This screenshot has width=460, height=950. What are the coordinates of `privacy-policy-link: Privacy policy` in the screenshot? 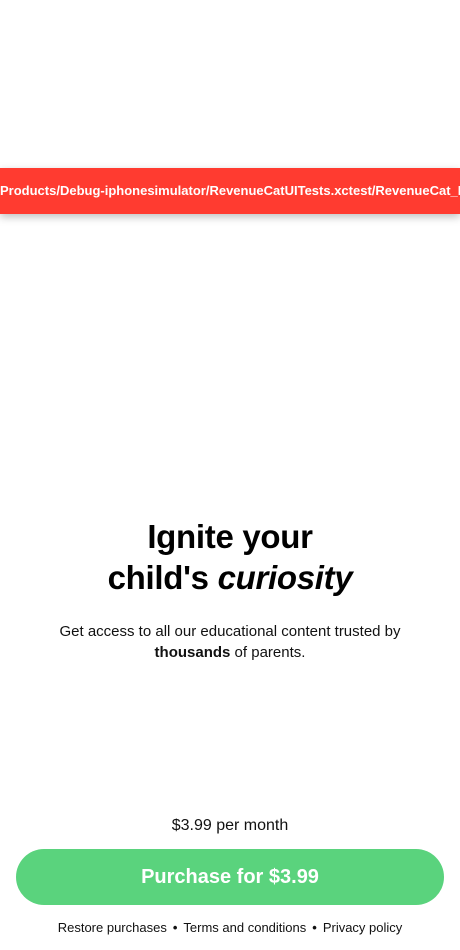 It's located at (362, 927).